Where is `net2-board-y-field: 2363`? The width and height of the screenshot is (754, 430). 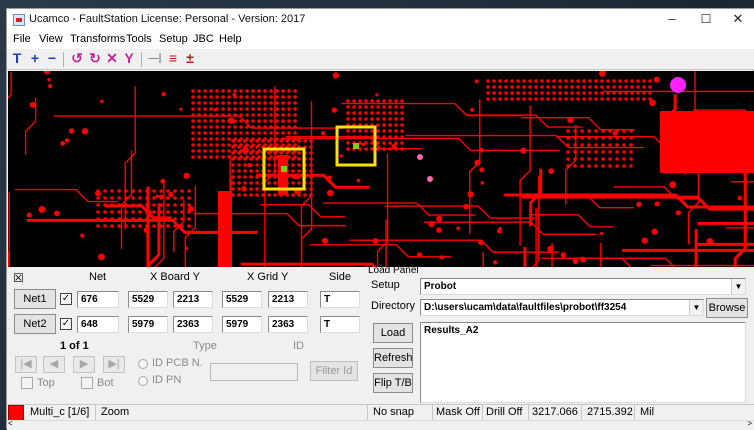
net2-board-y-field: 2363 is located at coordinates (193, 324).